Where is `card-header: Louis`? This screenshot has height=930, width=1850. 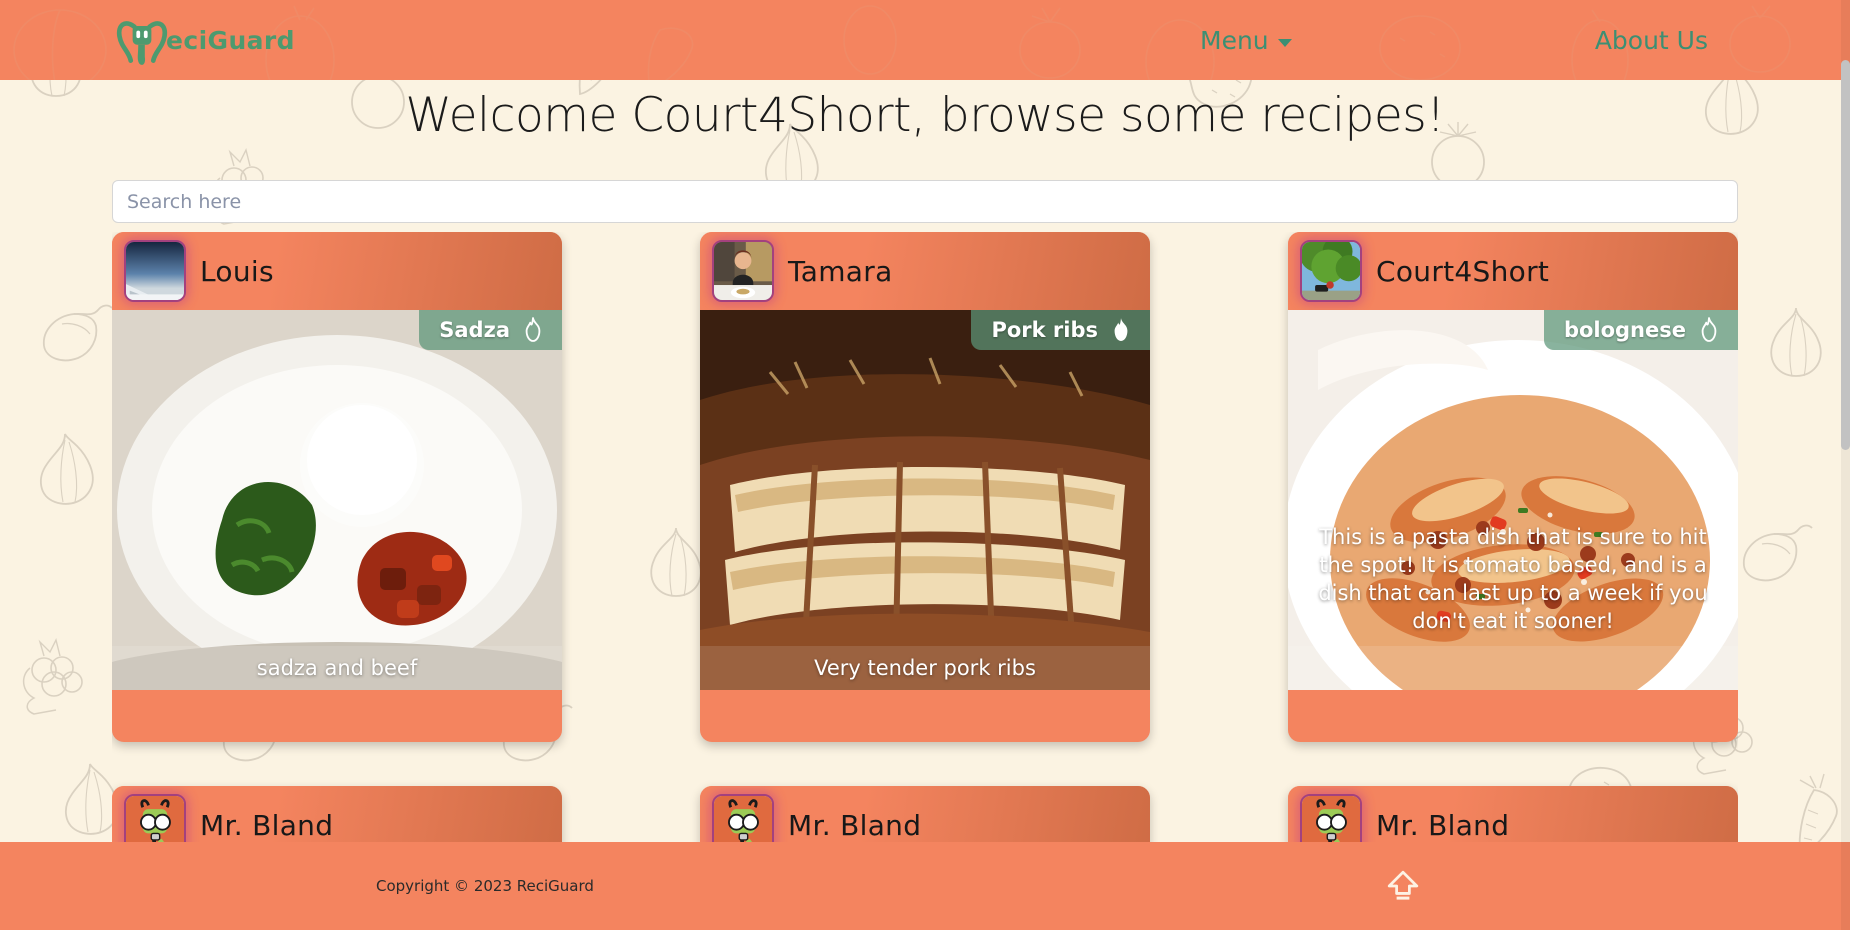
card-header: Louis is located at coordinates (337, 271).